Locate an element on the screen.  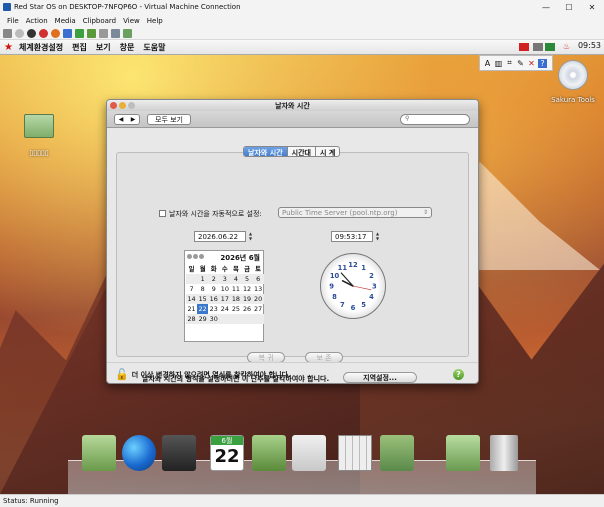
utilities-icon is located at coordinates (397, 453).